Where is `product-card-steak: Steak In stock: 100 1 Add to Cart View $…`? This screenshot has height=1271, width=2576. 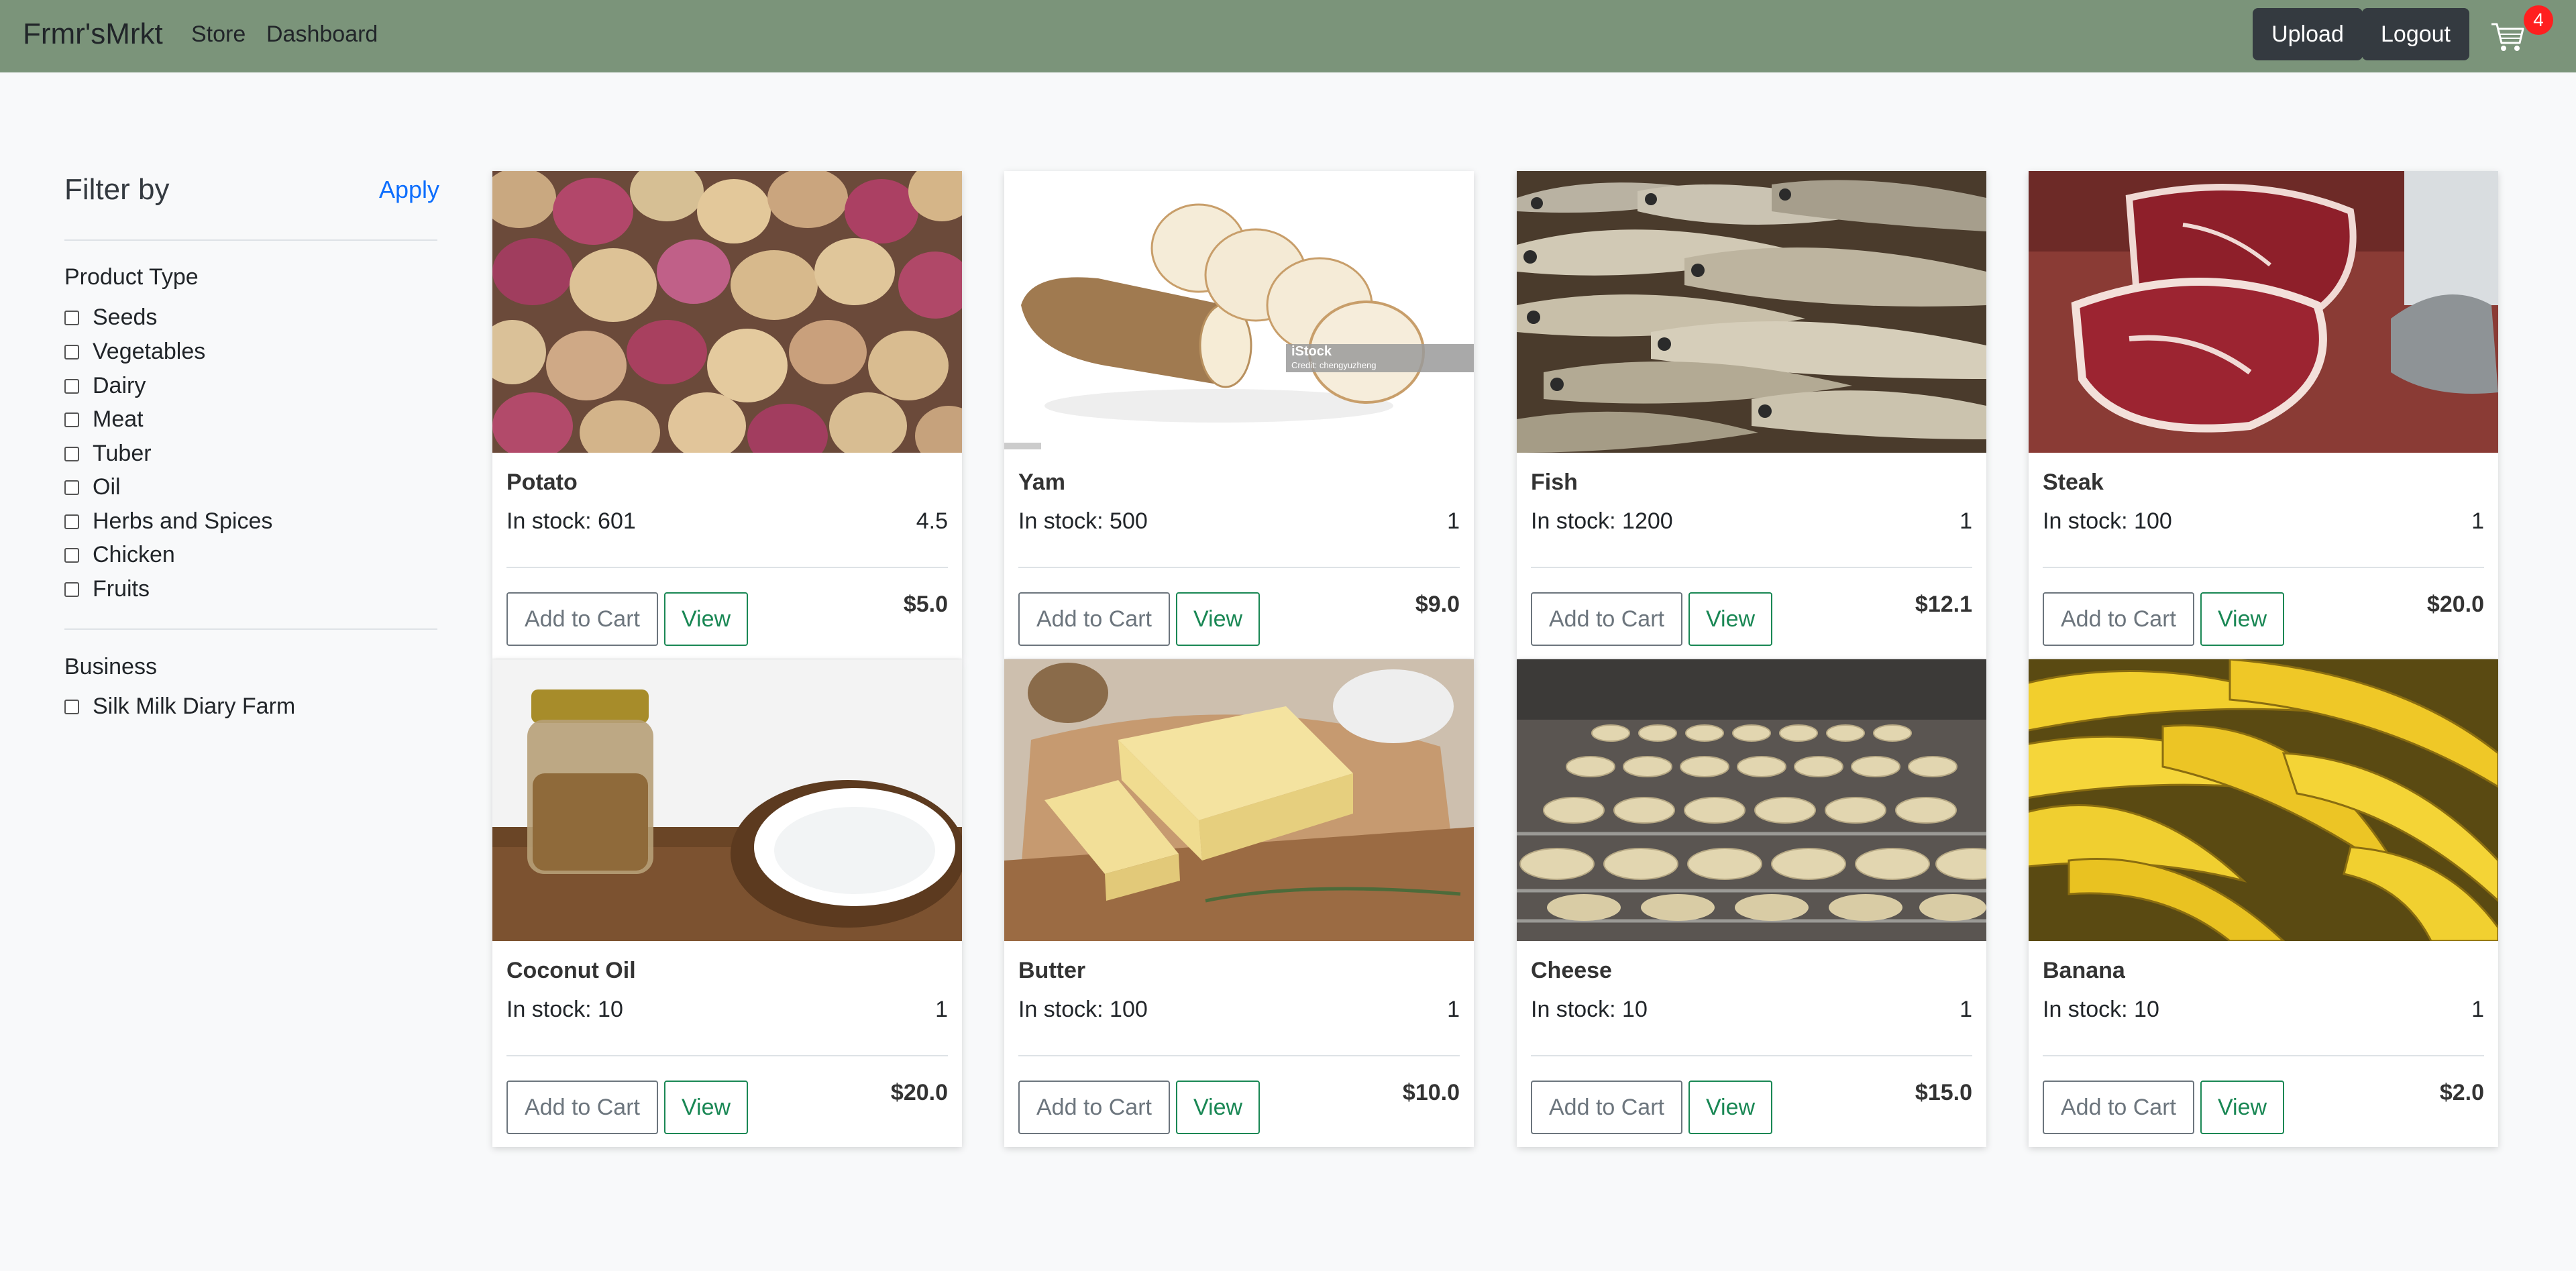 product-card-steak: Steak In stock: 100 1 Add to Cart View $… is located at coordinates (2263, 415).